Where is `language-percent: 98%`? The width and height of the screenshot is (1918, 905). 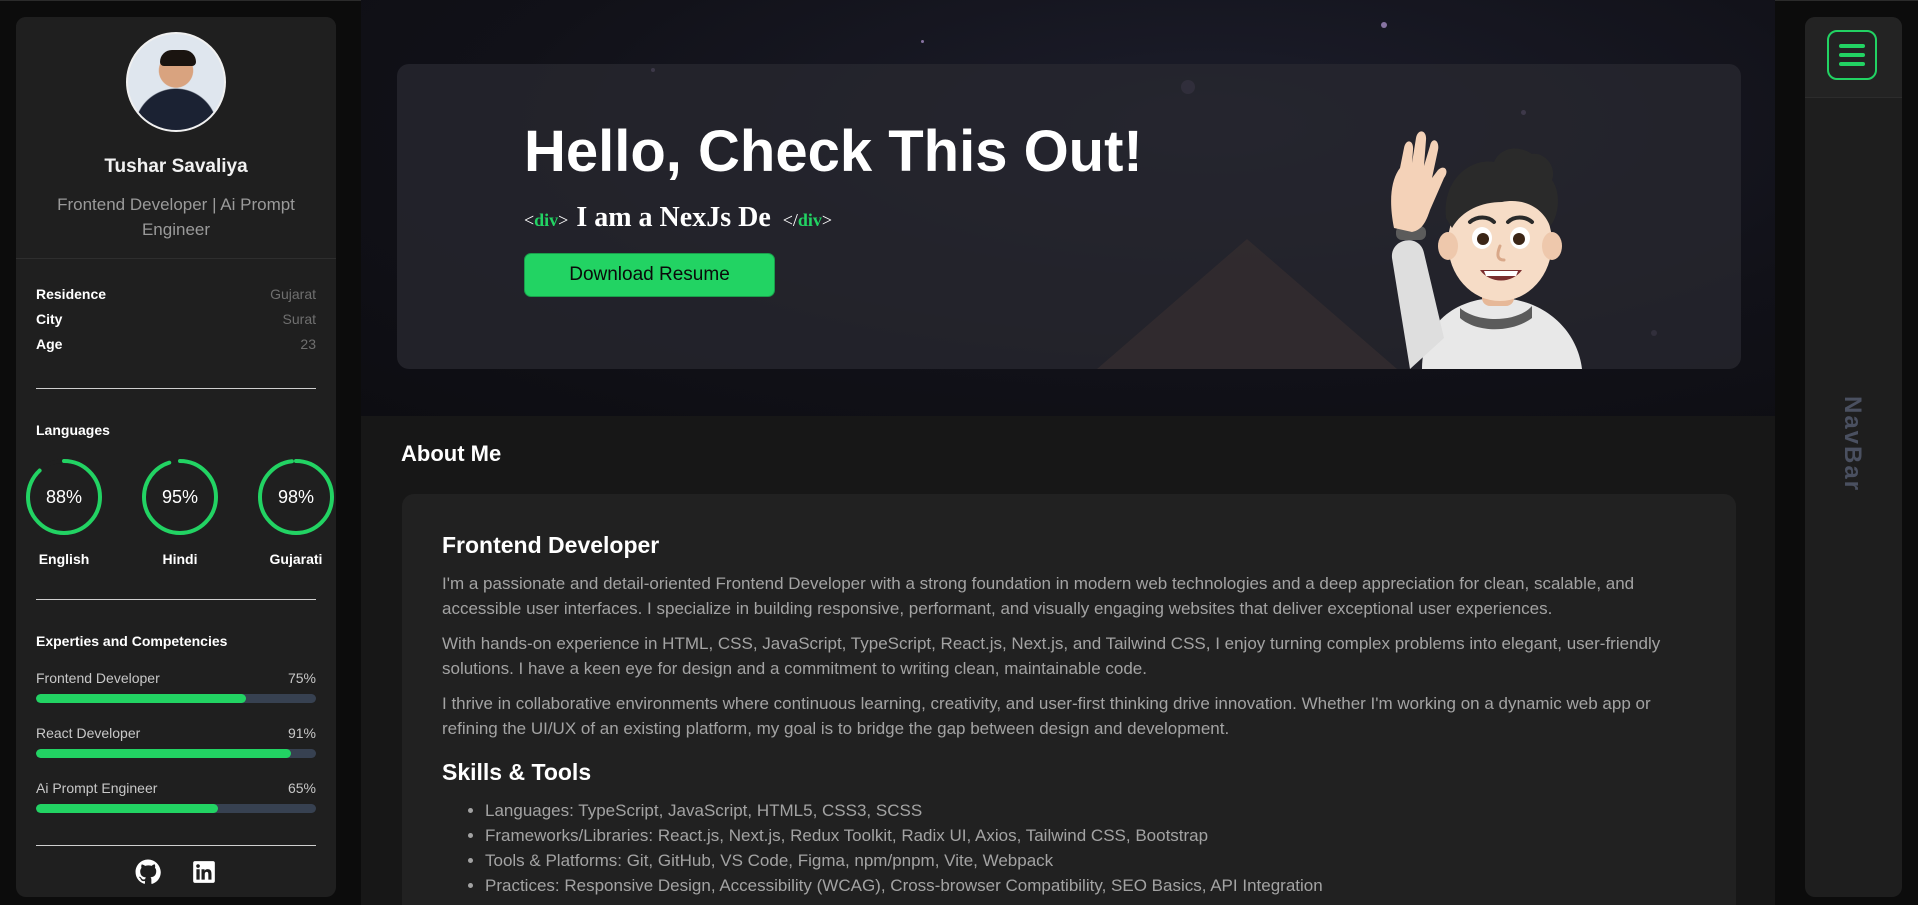
language-percent: 98% is located at coordinates (296, 497).